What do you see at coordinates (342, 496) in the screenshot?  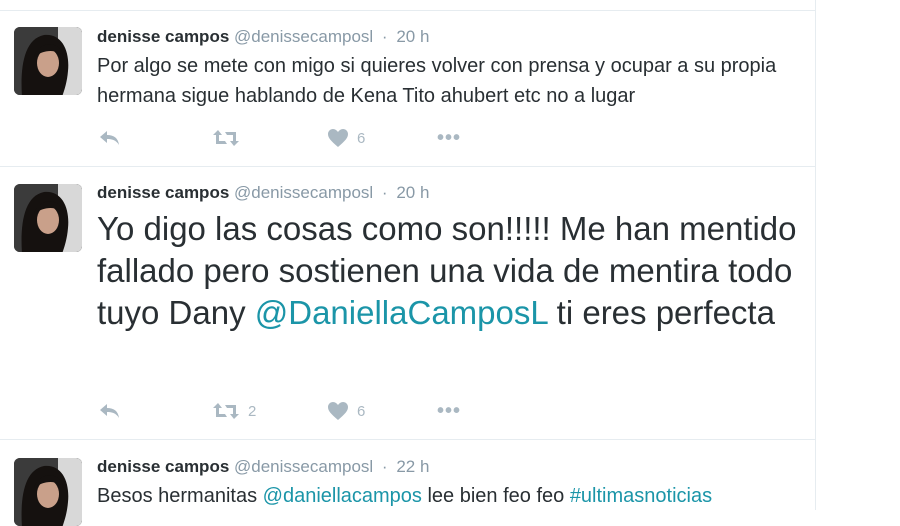 I see `mention-link: @daniellacampos` at bounding box center [342, 496].